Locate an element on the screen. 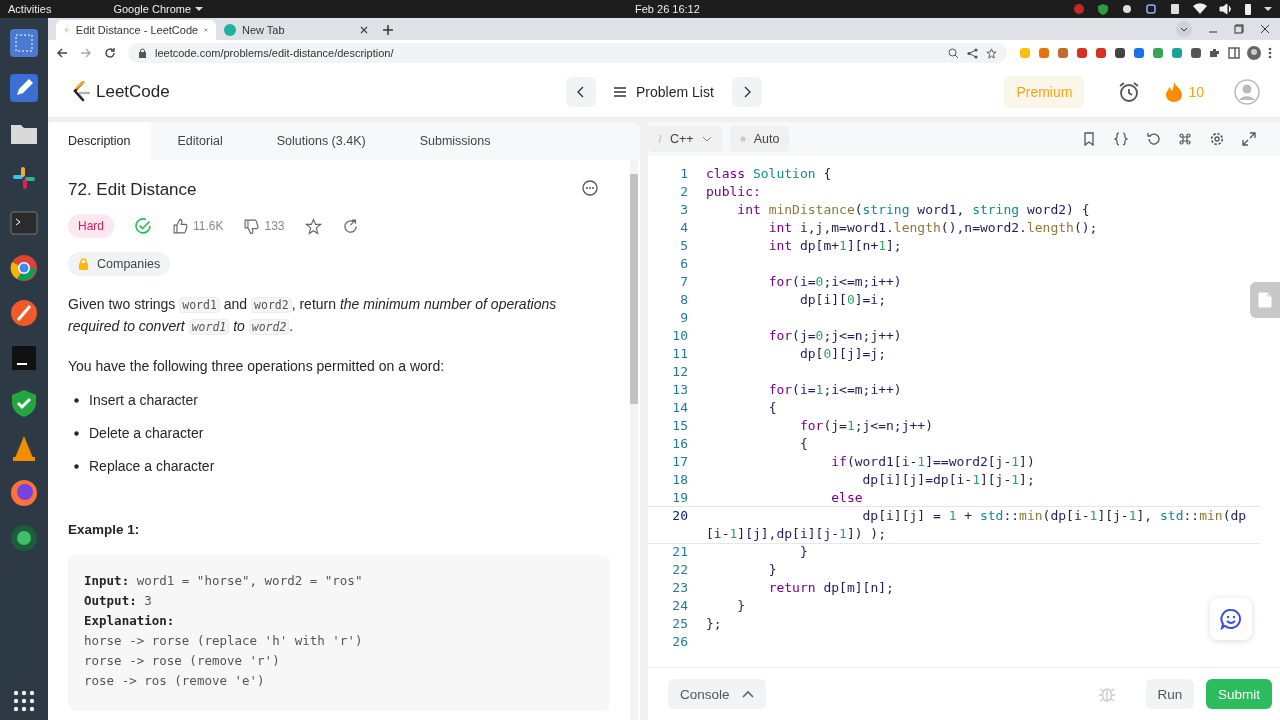 Image resolution: width=1280 pixels, height=720 pixels. thumbs-down-icon is located at coordinates (252, 226).